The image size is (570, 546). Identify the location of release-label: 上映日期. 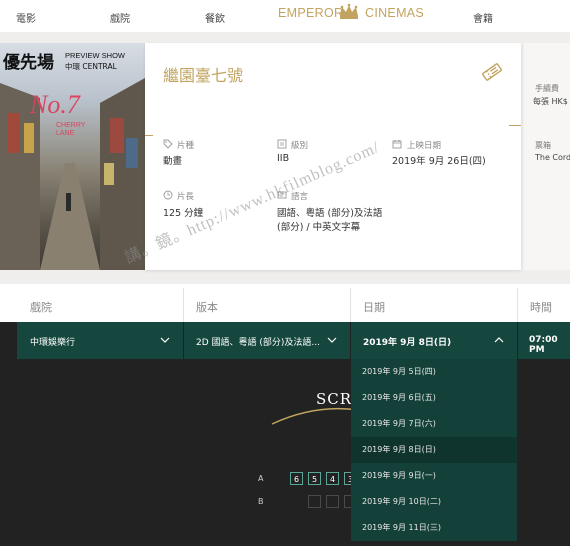
(424, 146).